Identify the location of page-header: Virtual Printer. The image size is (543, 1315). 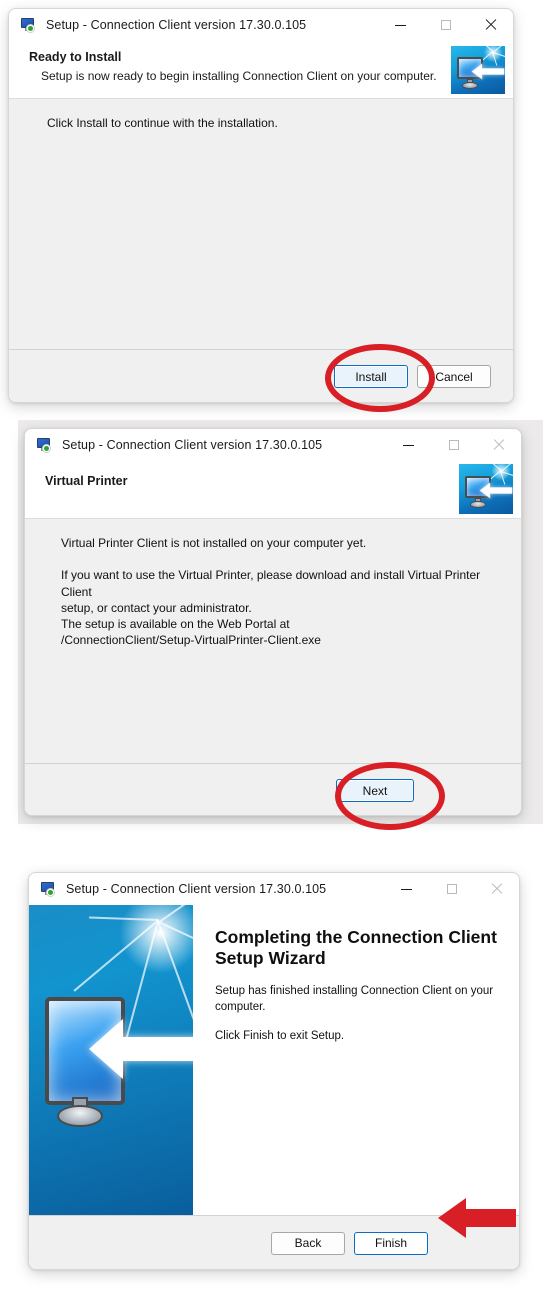
(273, 490).